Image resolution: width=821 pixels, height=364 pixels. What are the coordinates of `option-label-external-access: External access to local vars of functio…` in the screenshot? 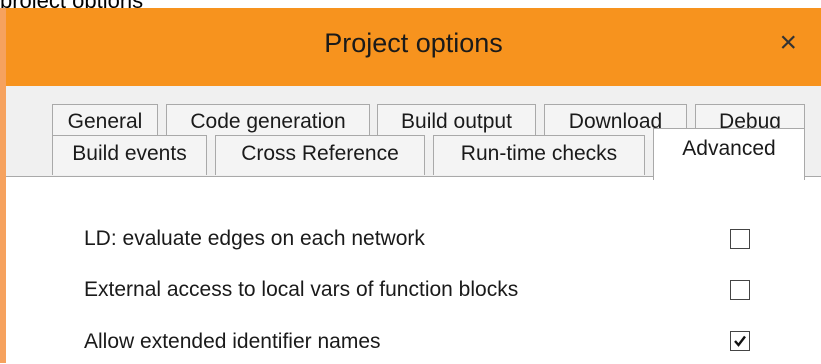 It's located at (301, 289).